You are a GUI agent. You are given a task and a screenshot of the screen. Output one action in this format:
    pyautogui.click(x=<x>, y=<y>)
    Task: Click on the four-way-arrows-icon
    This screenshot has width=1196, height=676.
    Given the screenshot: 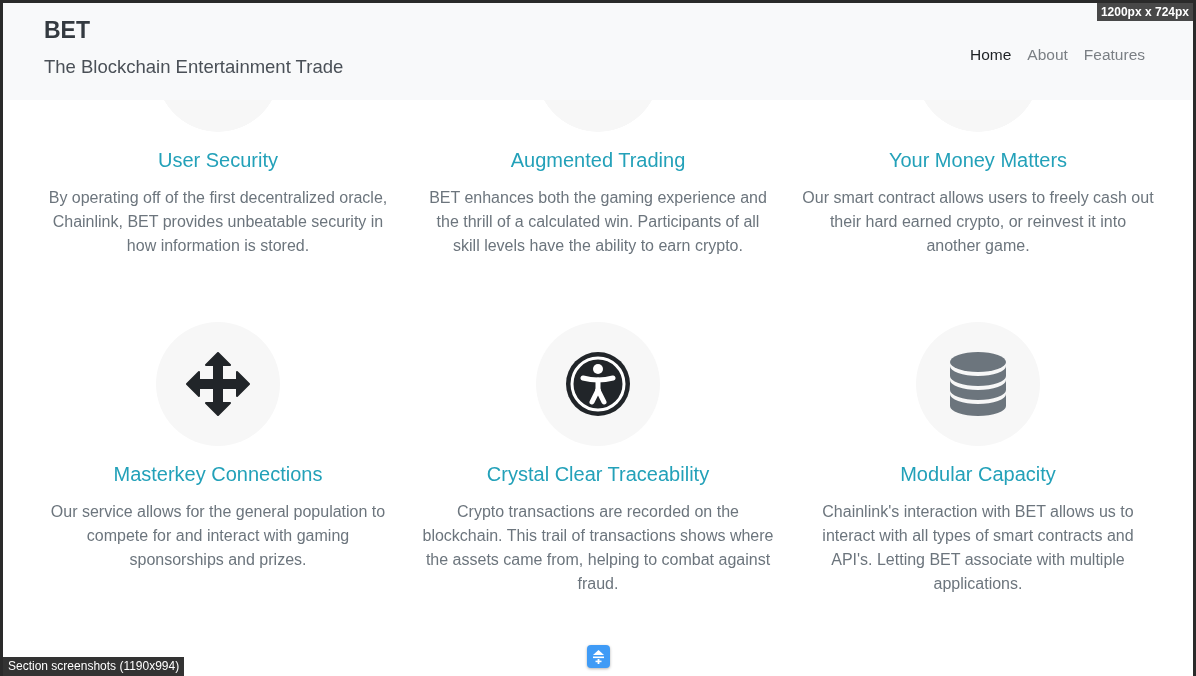 What is the action you would take?
    pyautogui.click(x=218, y=384)
    